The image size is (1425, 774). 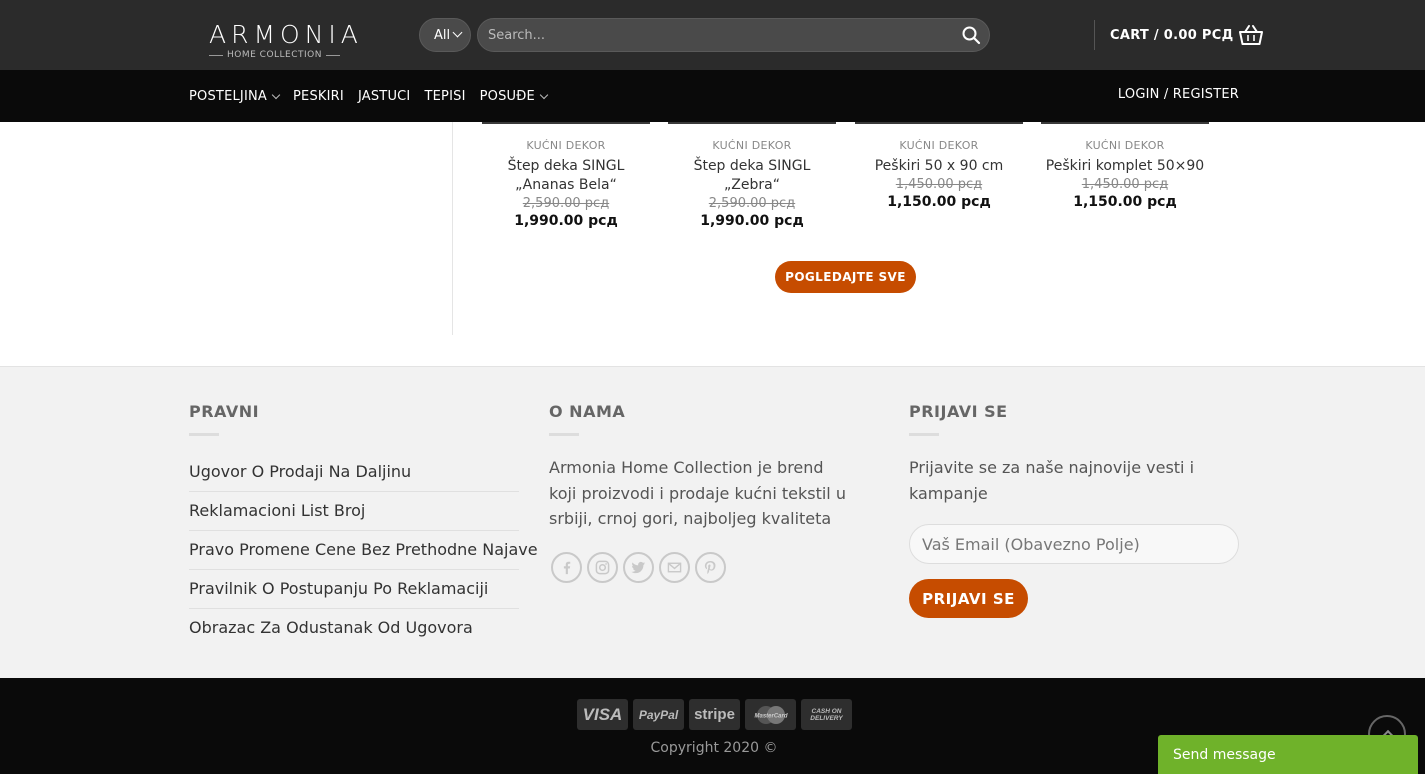 I want to click on legal-title: PRAVNI, so click(x=224, y=419).